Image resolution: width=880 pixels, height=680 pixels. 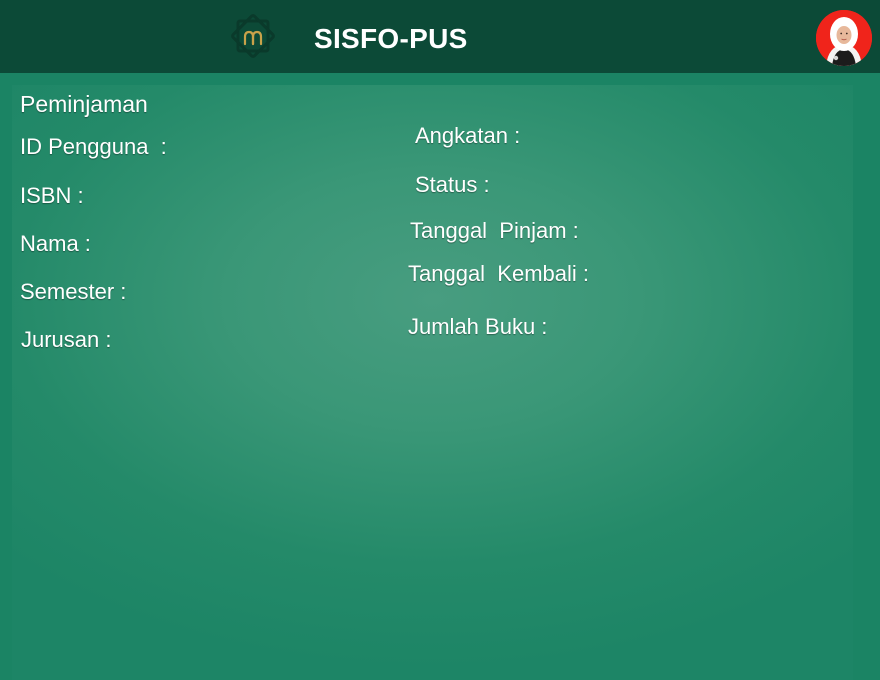 What do you see at coordinates (73, 291) in the screenshot?
I see `semester-label: Semester :` at bounding box center [73, 291].